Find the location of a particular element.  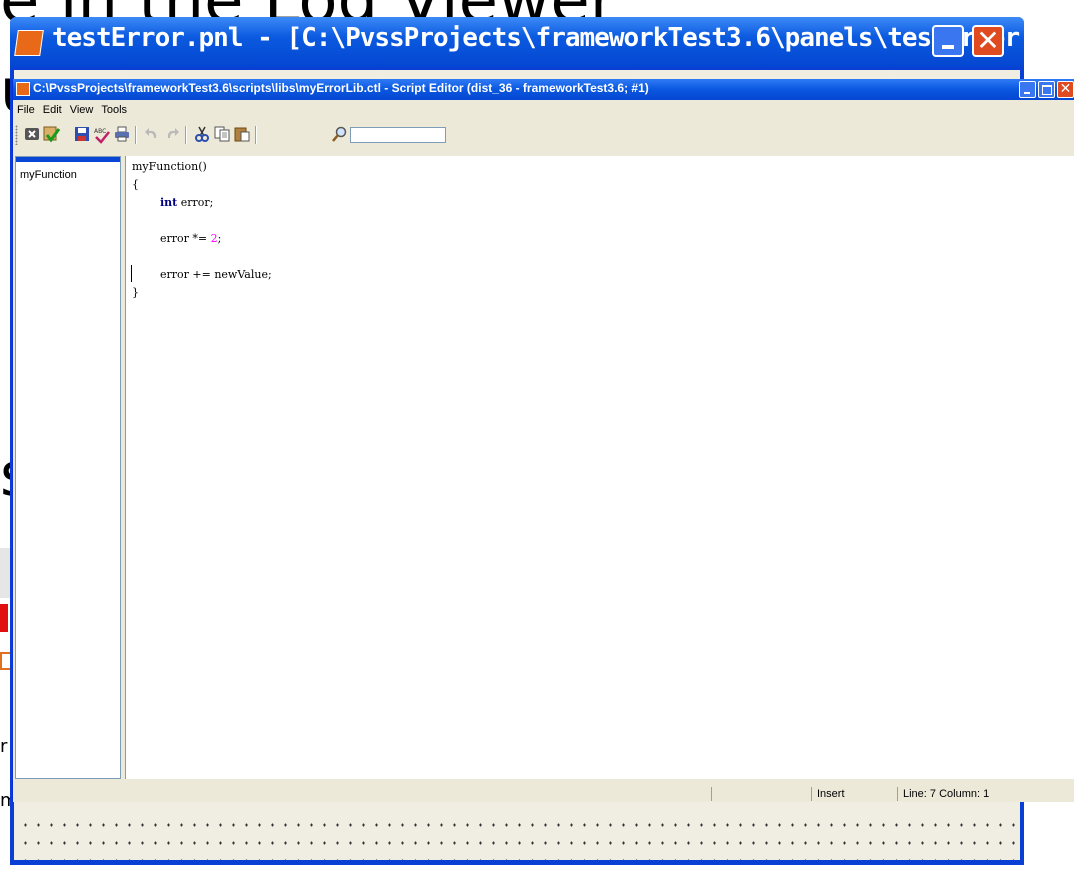

panel-app-icon is located at coordinates (29, 43).